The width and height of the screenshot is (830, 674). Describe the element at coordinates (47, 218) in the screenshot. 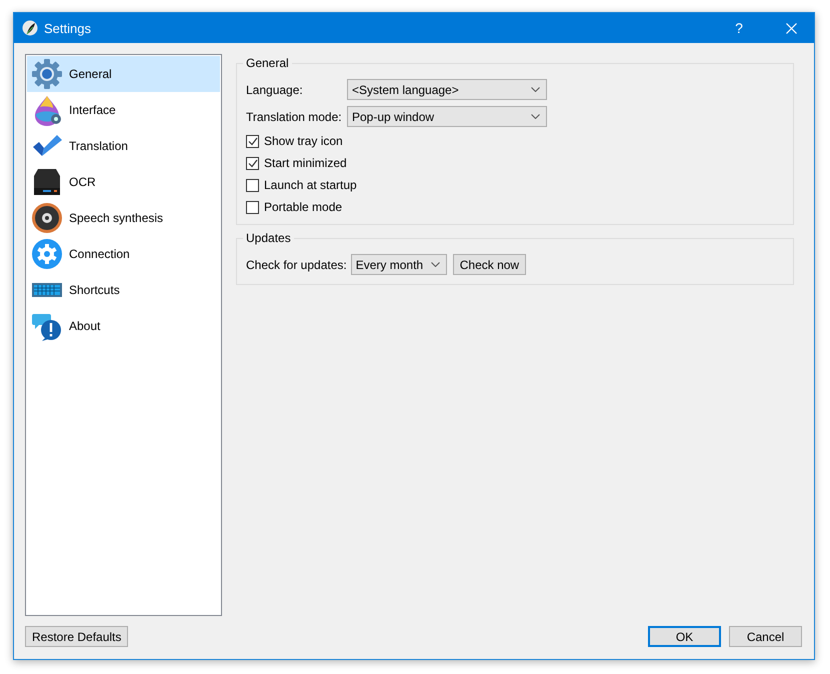

I see `disc-icon` at that location.